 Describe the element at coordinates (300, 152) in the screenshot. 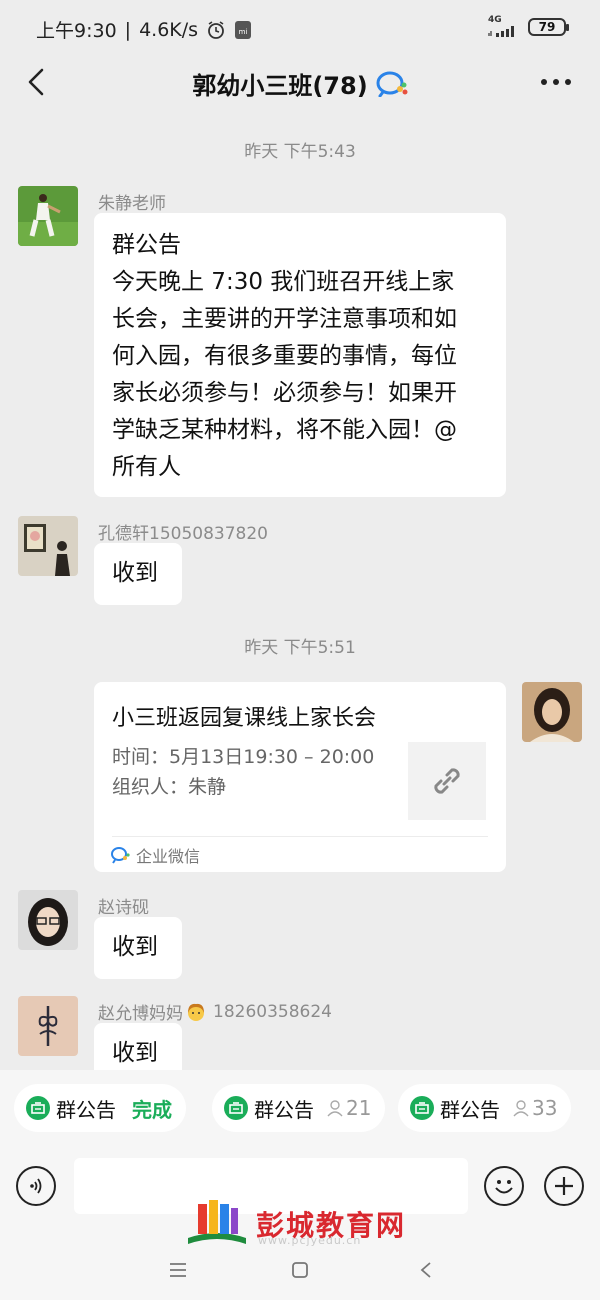

I see `timestamp-separator: 昨天 下午5:43` at that location.